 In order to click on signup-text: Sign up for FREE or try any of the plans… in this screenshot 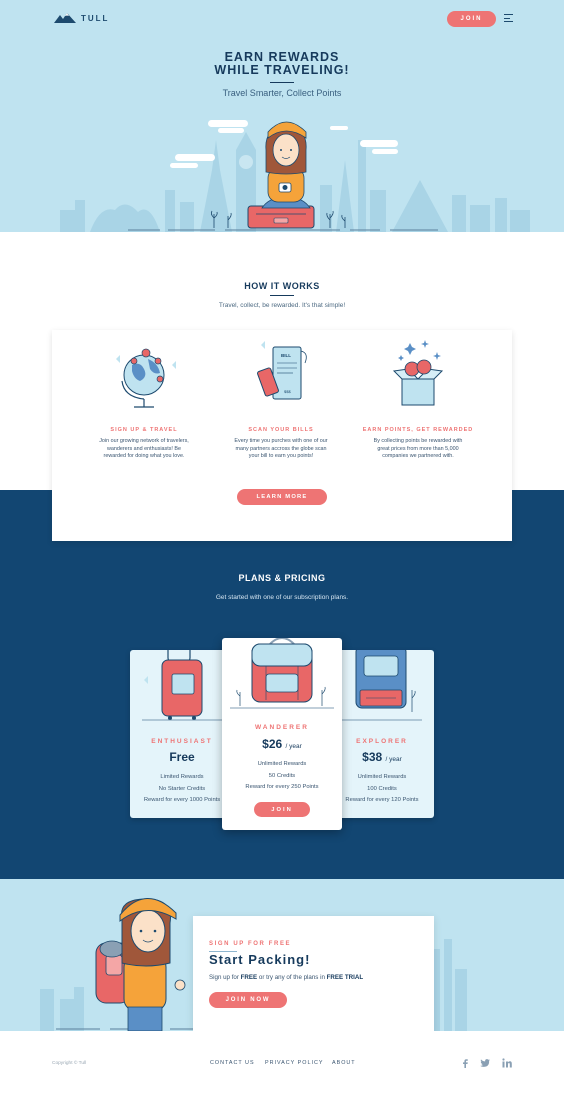, I will do `click(286, 977)`.